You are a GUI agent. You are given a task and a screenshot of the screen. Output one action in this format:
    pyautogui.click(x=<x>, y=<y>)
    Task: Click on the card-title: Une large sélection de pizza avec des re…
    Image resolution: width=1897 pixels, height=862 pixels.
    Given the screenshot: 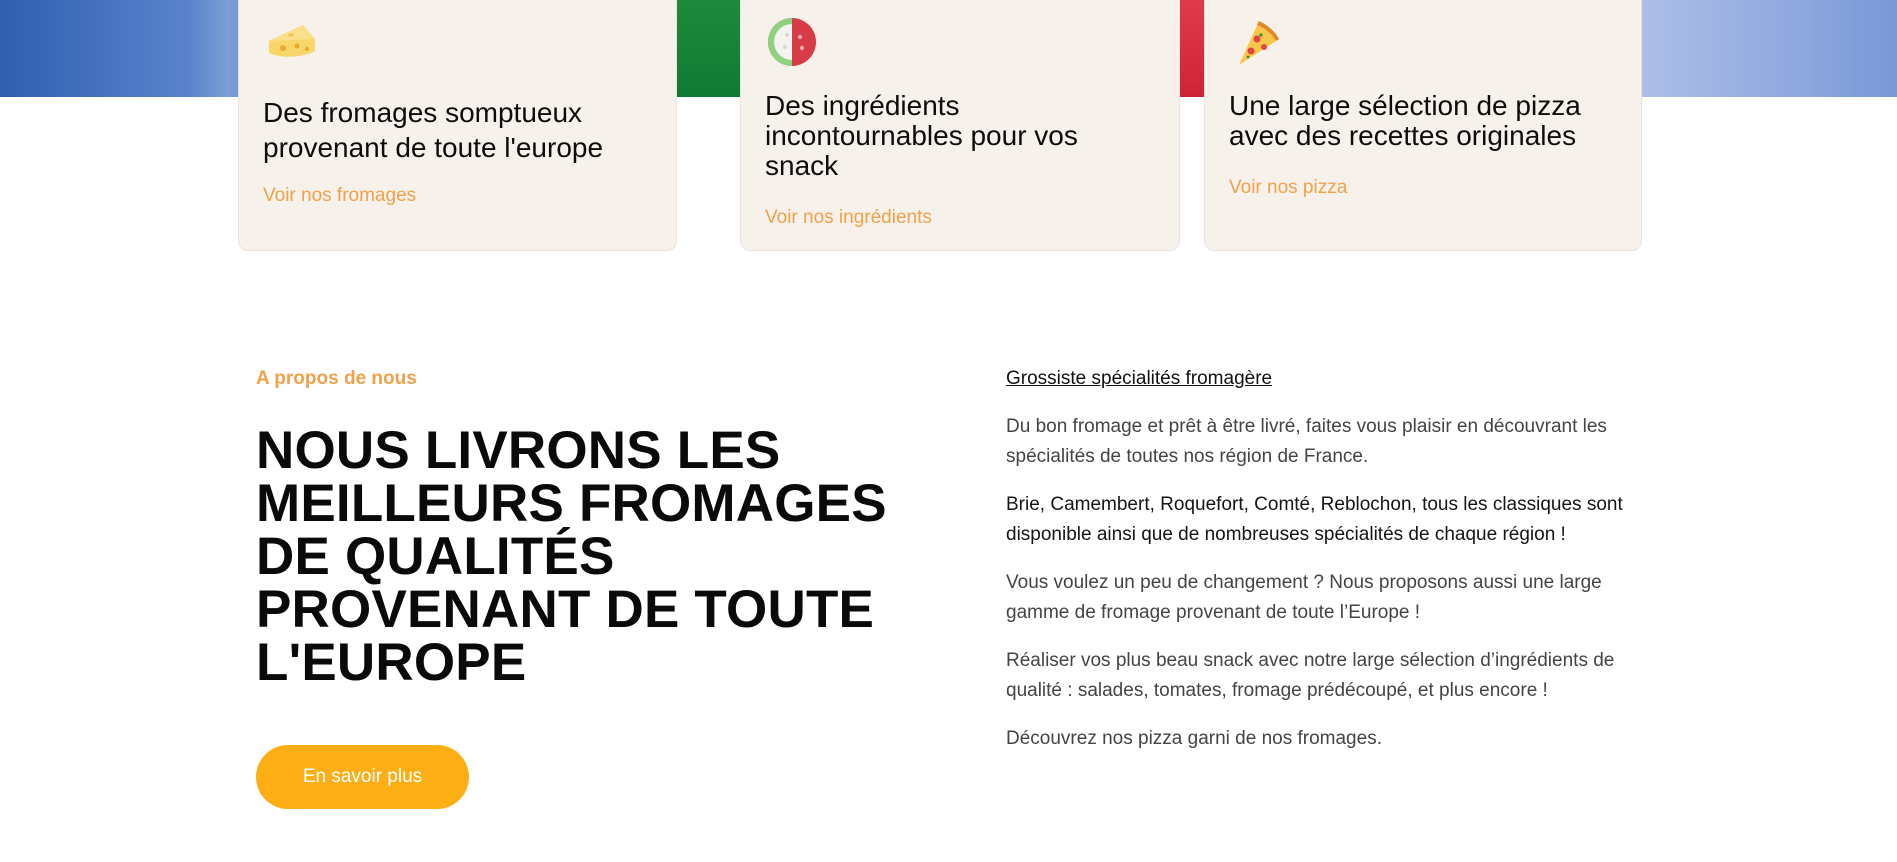 What is the action you would take?
    pyautogui.click(x=1405, y=120)
    